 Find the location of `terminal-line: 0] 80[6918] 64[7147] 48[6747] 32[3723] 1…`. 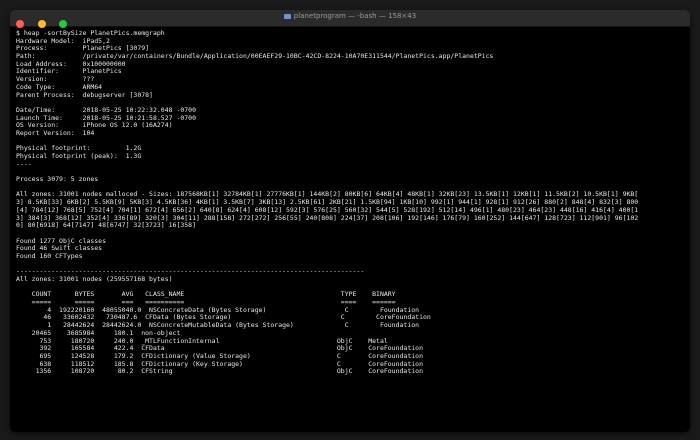

terminal-line: 0] 80[6918] 64[7147] 48[6747] 32[3723] 1… is located at coordinates (106, 225).